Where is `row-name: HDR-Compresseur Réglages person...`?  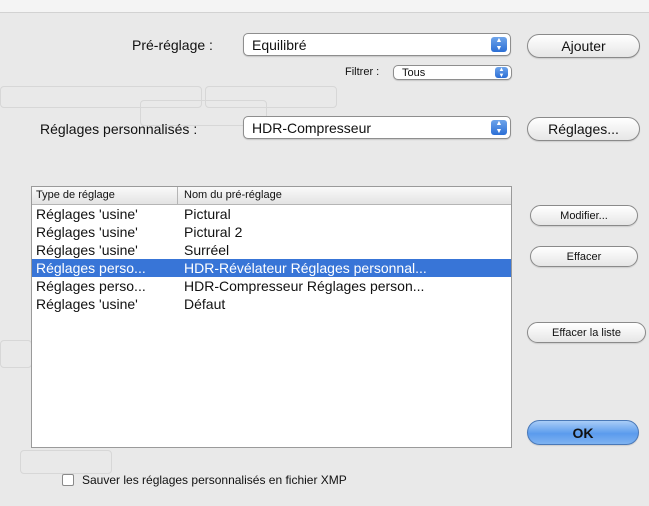
row-name: HDR-Compresseur Réglages person... is located at coordinates (304, 286).